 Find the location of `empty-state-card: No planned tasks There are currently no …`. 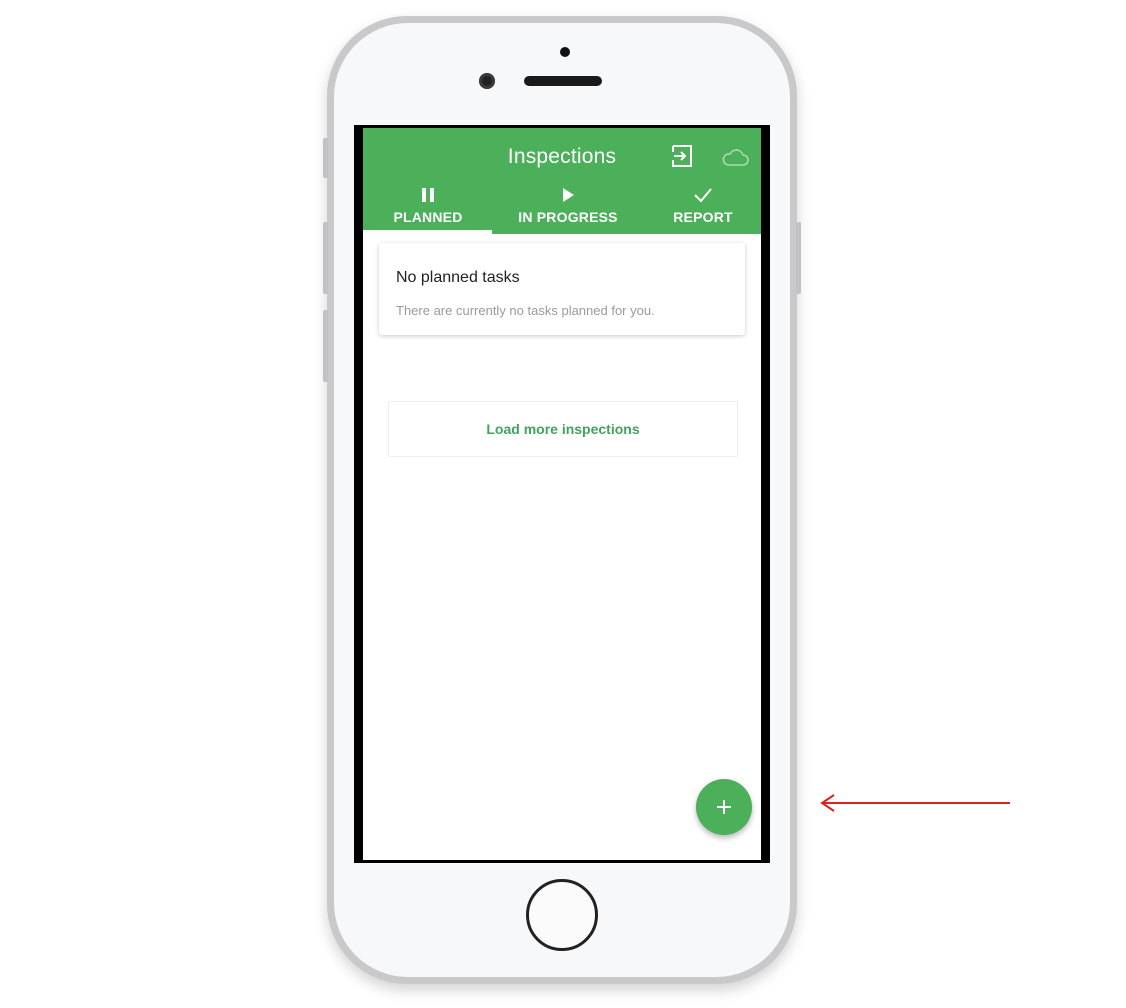

empty-state-card: No planned tasks There are currently no … is located at coordinates (562, 289).